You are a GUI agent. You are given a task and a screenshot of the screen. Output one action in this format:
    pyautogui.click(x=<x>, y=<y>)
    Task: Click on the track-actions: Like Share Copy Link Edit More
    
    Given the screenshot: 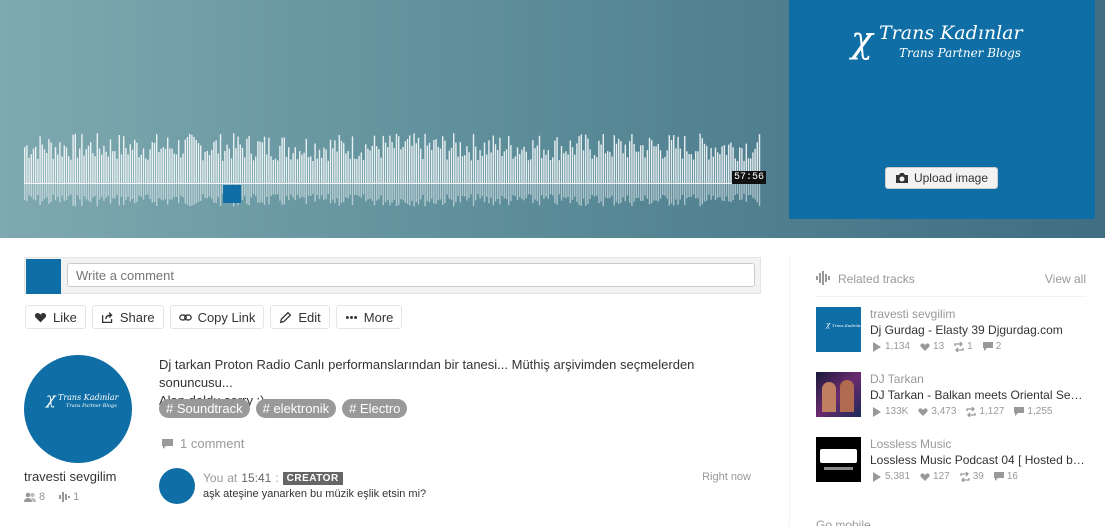 What is the action you would take?
    pyautogui.click(x=214, y=317)
    